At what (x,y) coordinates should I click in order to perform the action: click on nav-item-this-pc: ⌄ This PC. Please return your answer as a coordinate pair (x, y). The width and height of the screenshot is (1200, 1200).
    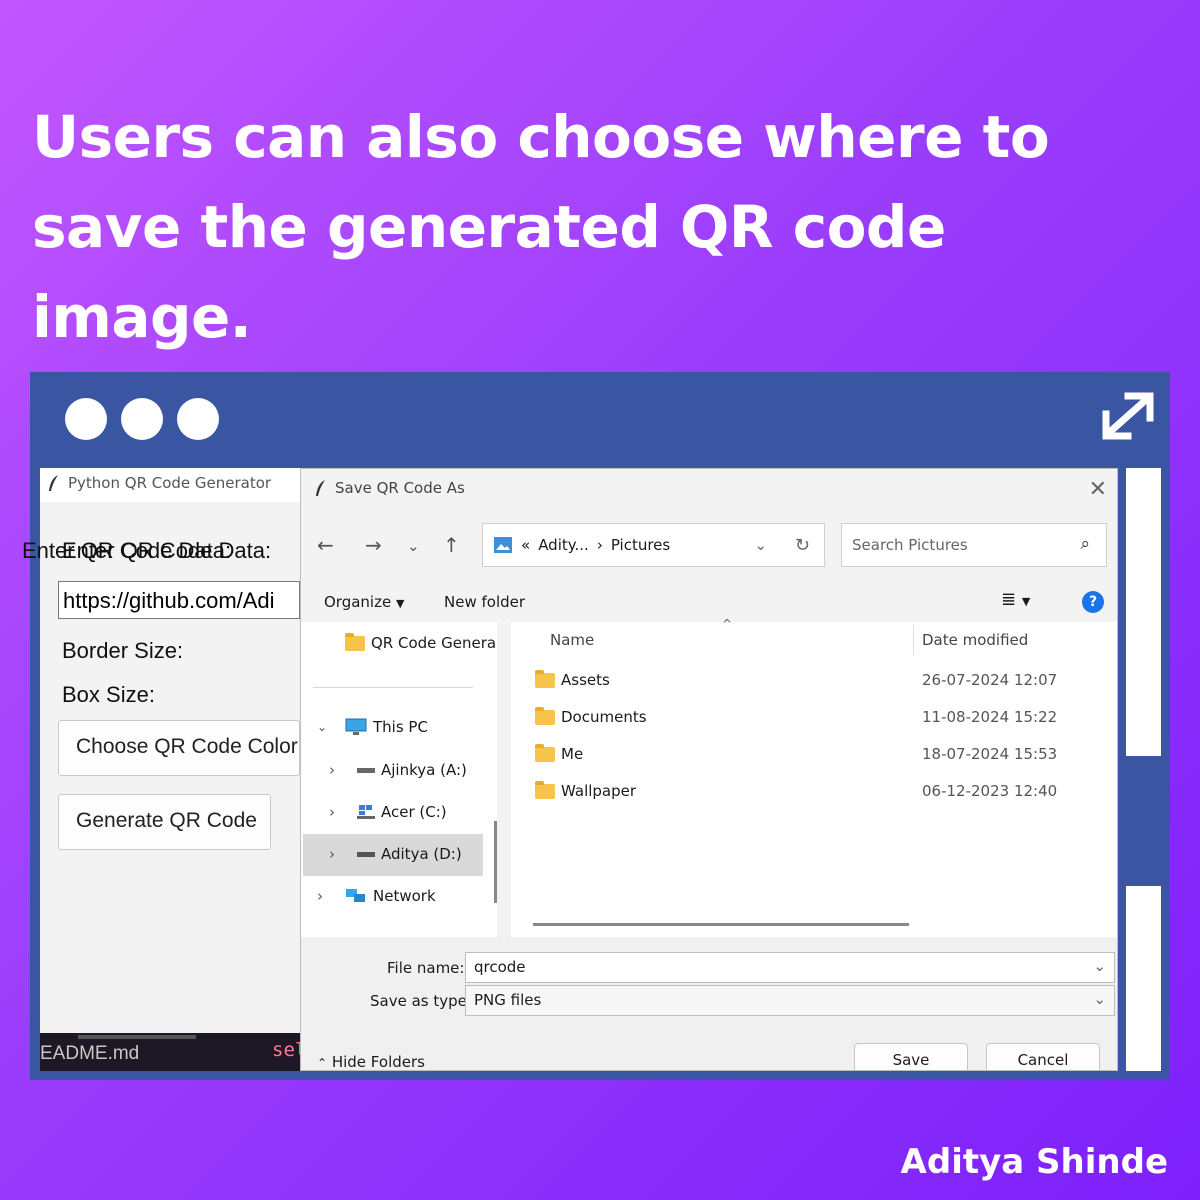
    Looking at the image, I should click on (372, 727).